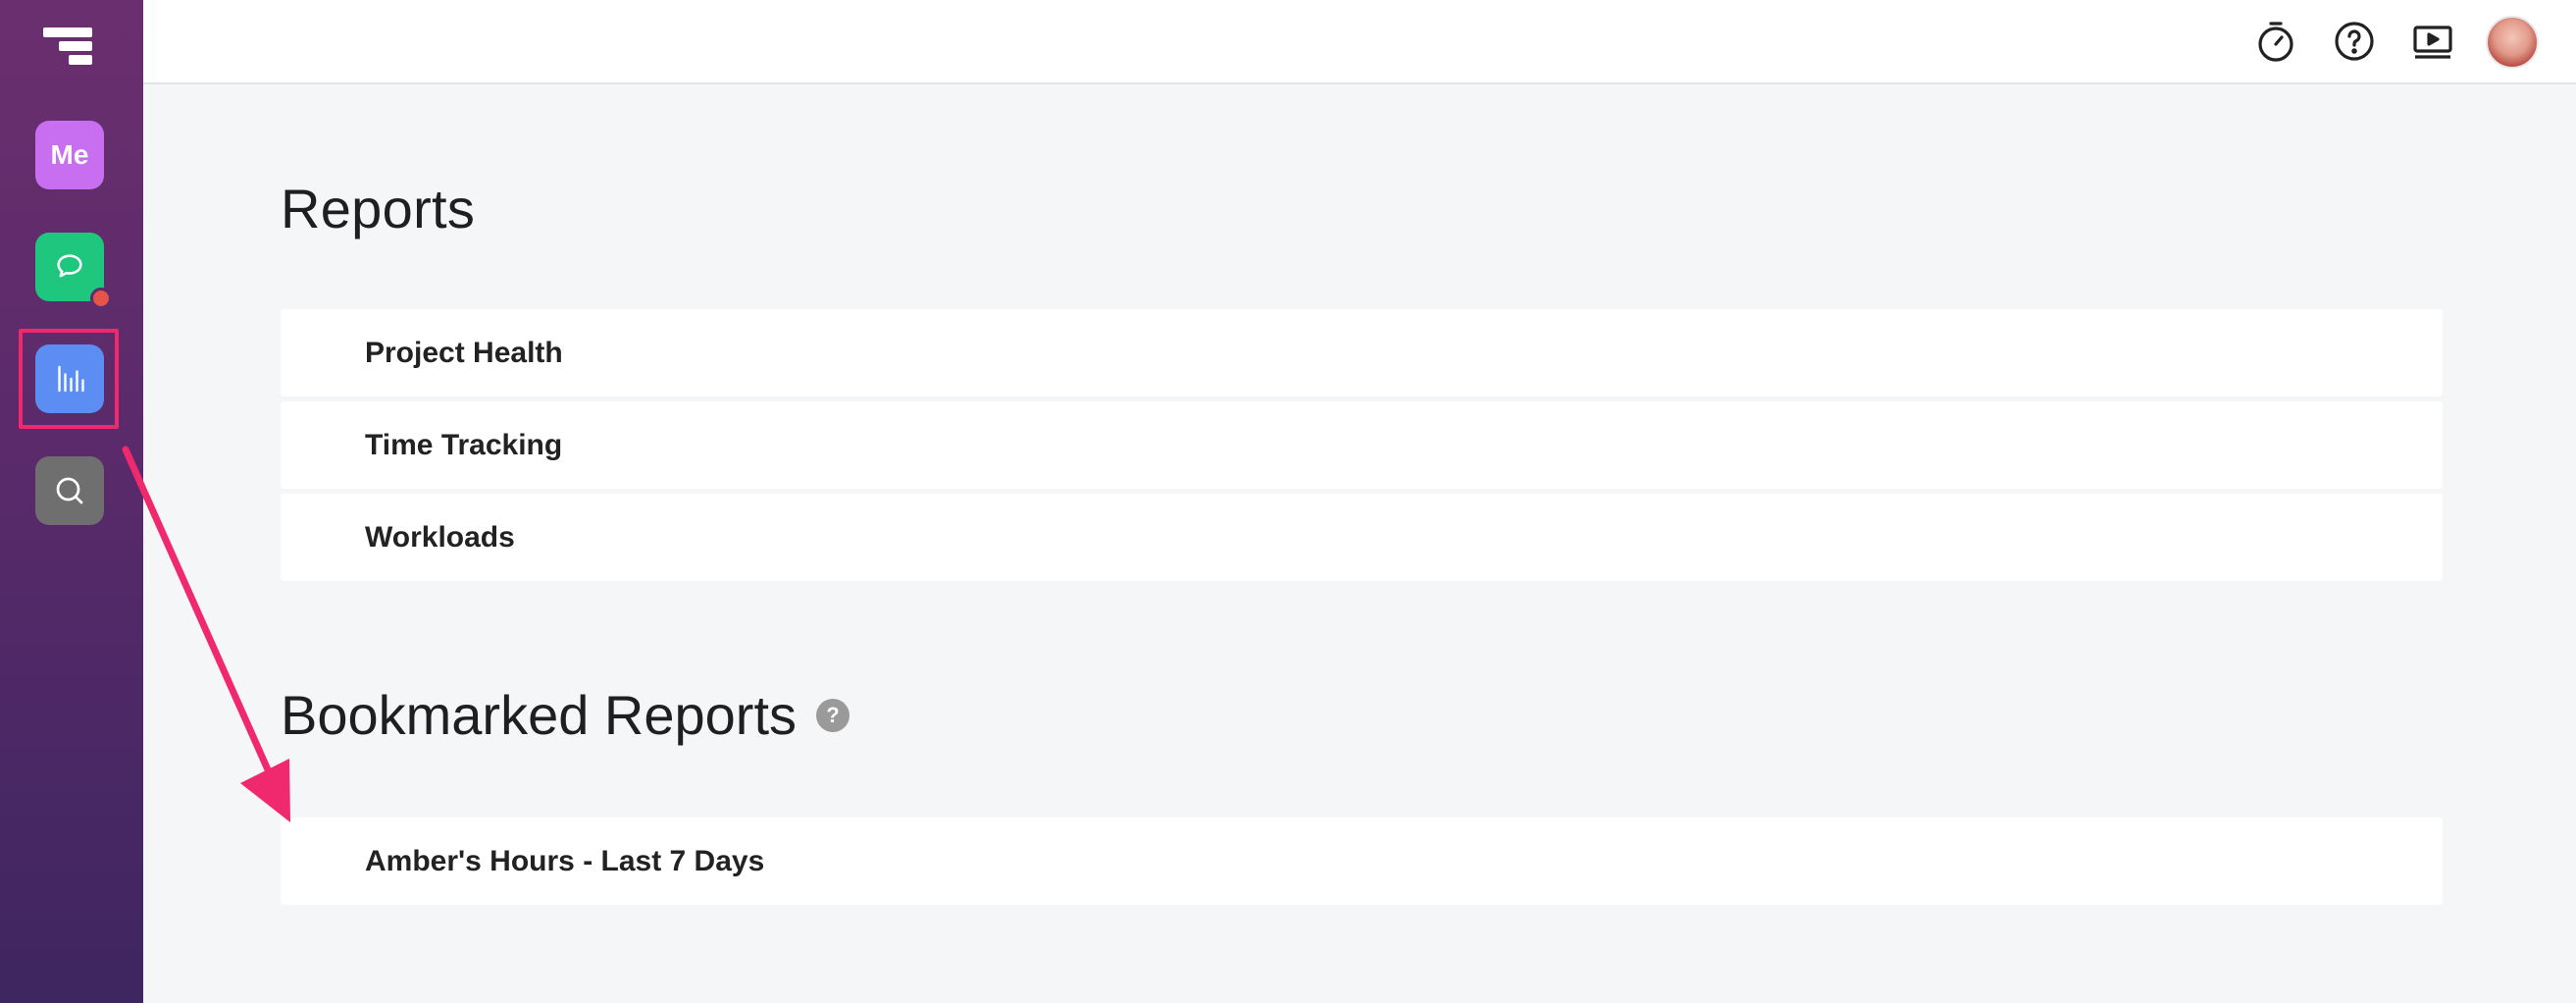 This screenshot has height=1003, width=2576. What do you see at coordinates (69, 266) in the screenshot?
I see `chat-bubble-icon` at bounding box center [69, 266].